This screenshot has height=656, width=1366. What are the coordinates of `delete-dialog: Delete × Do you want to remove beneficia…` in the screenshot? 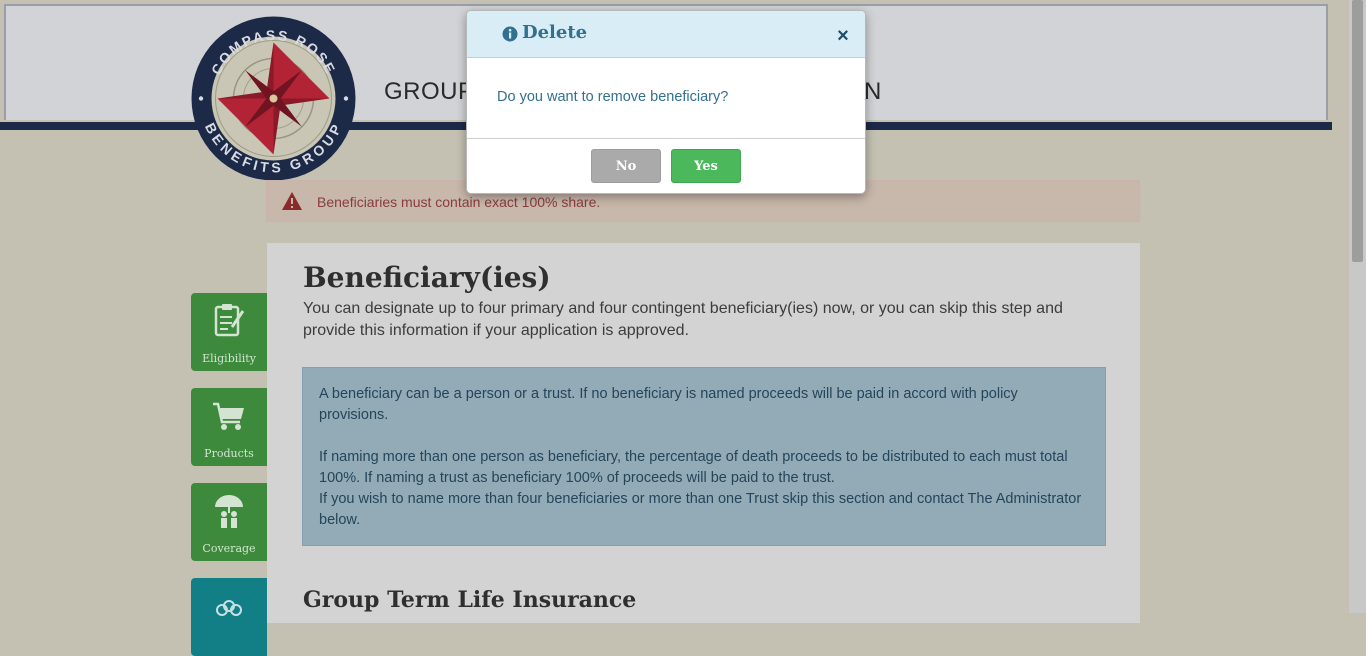 It's located at (666, 102).